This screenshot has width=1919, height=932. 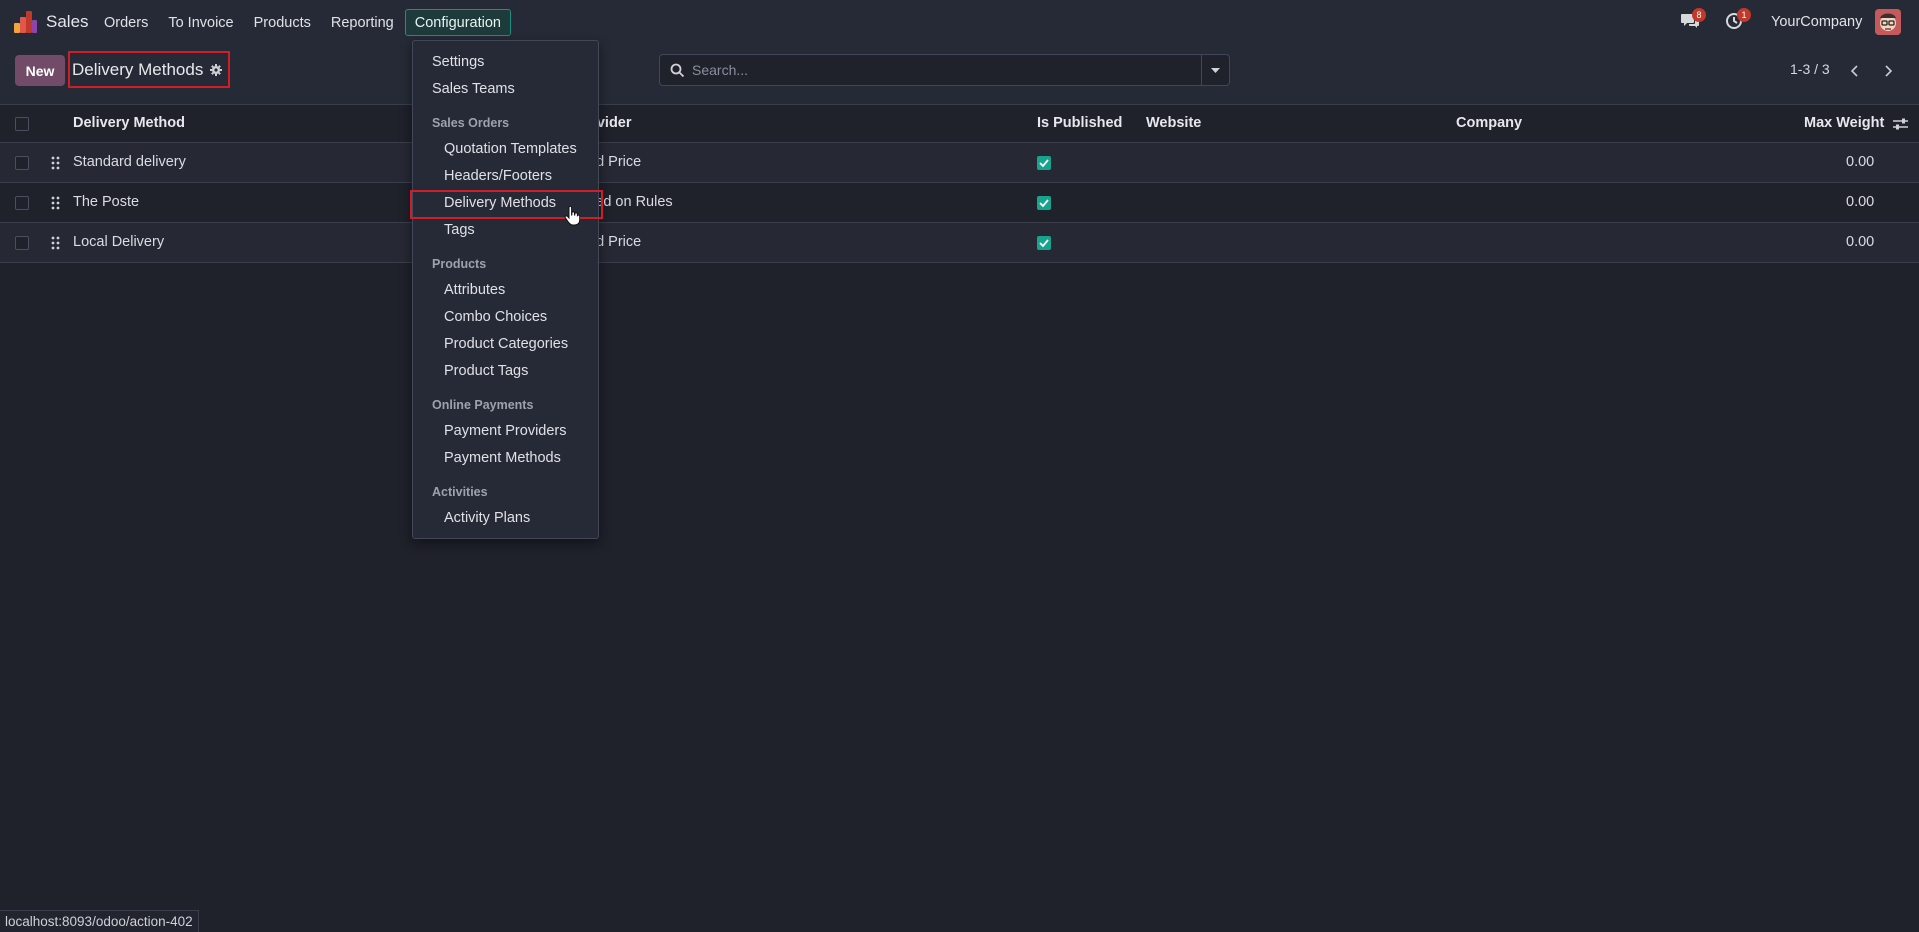 I want to click on cell-delivery-method: The Poste, so click(x=106, y=202).